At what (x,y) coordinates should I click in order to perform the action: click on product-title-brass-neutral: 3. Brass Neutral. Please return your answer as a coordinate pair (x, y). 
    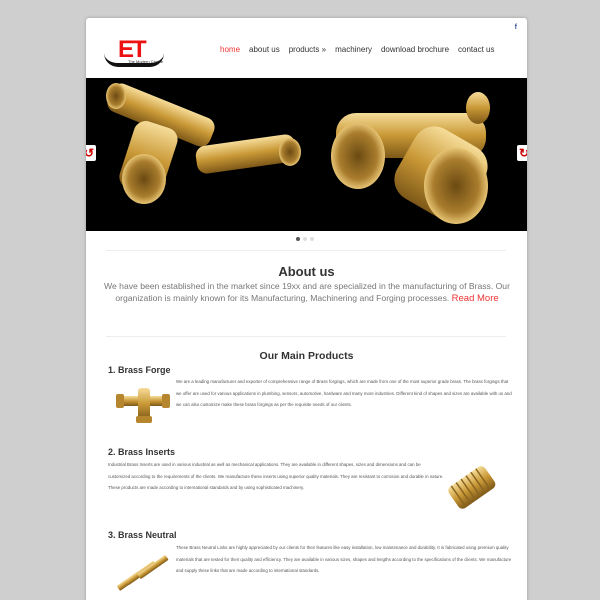
    Looking at the image, I should click on (142, 535).